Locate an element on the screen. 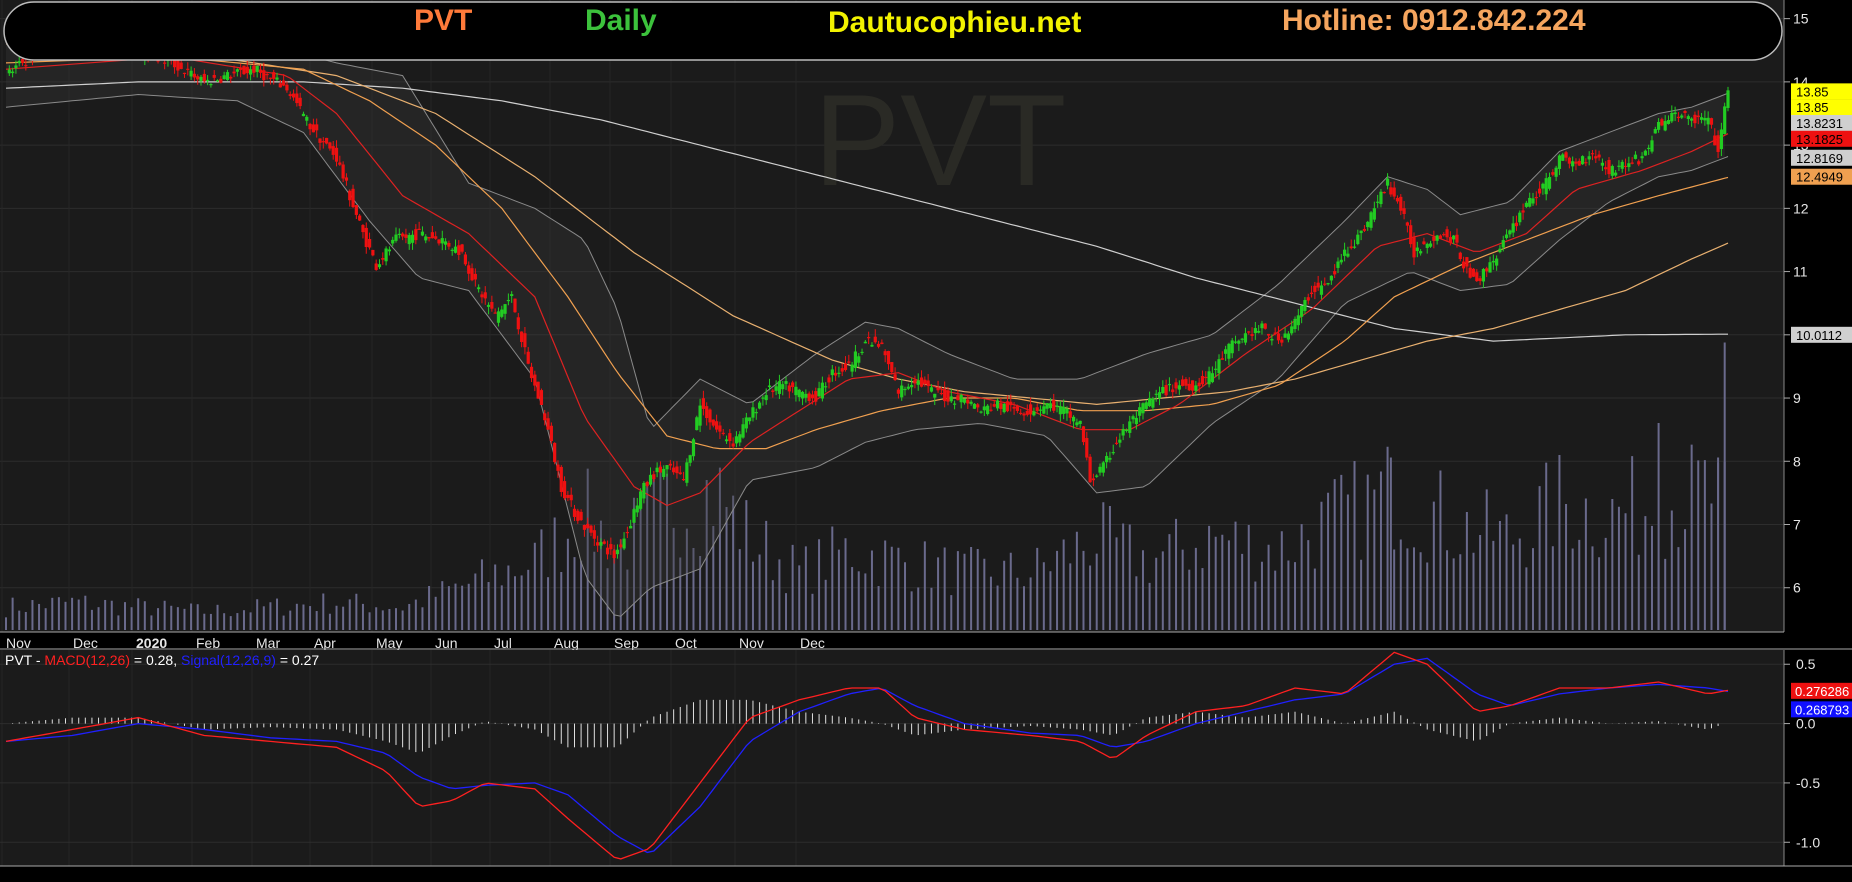  macd-legend-signal-value: = 0.27 is located at coordinates (300, 660).